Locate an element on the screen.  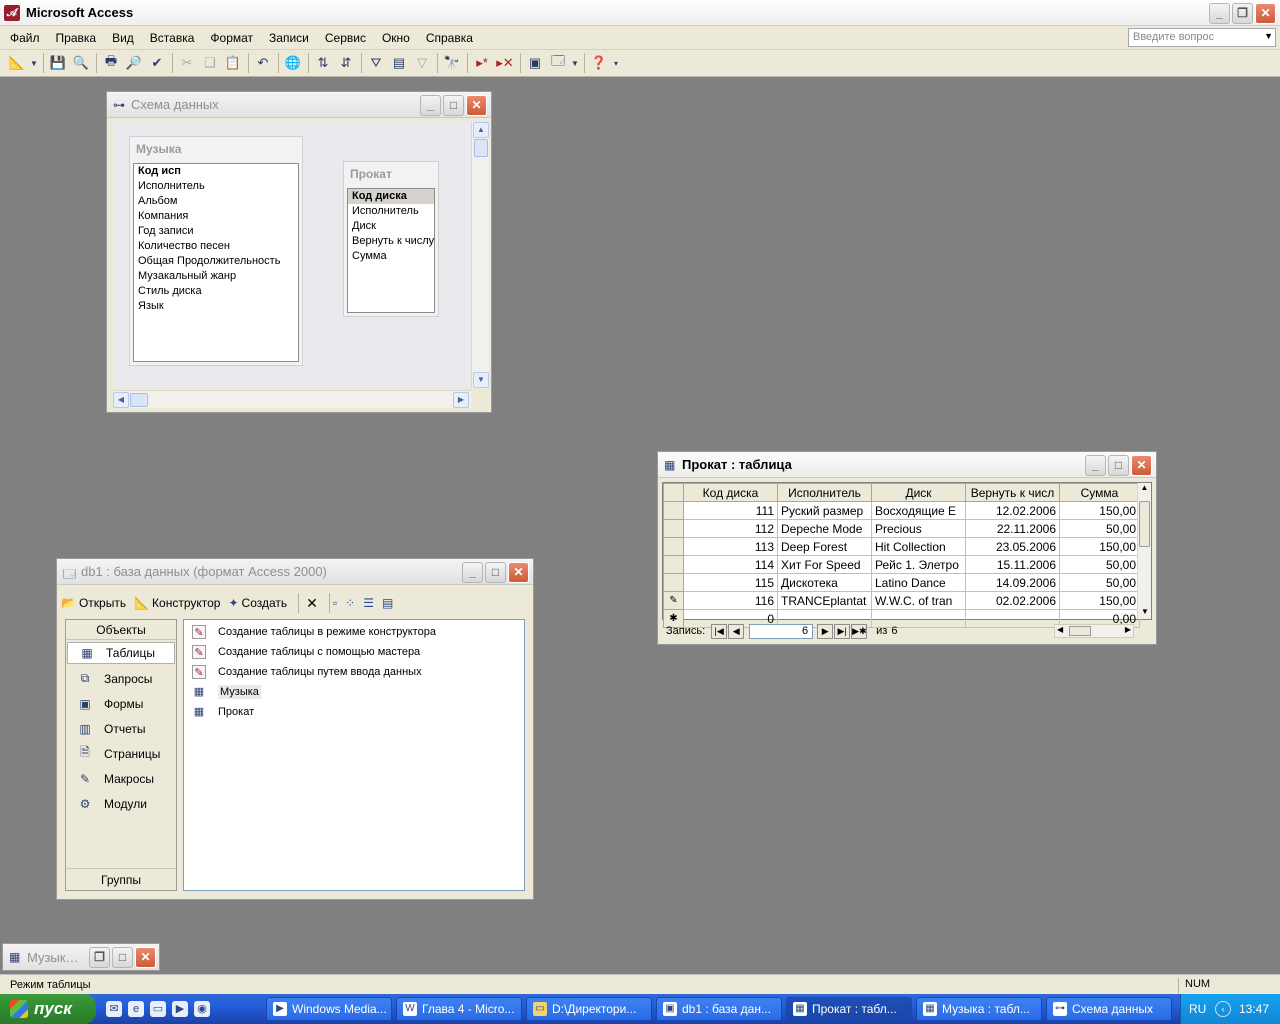
field-item: Компания is located at coordinates (216, 216).